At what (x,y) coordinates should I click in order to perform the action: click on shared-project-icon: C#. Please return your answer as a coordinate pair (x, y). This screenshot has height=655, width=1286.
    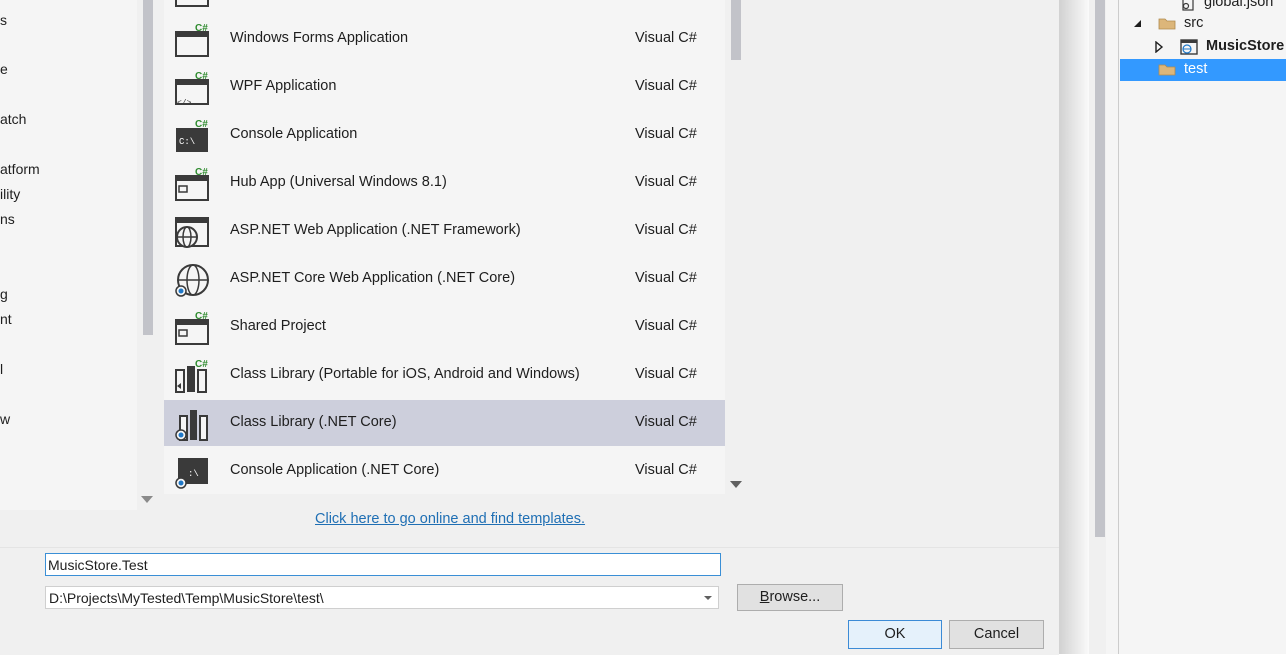
    Looking at the image, I should click on (192, 328).